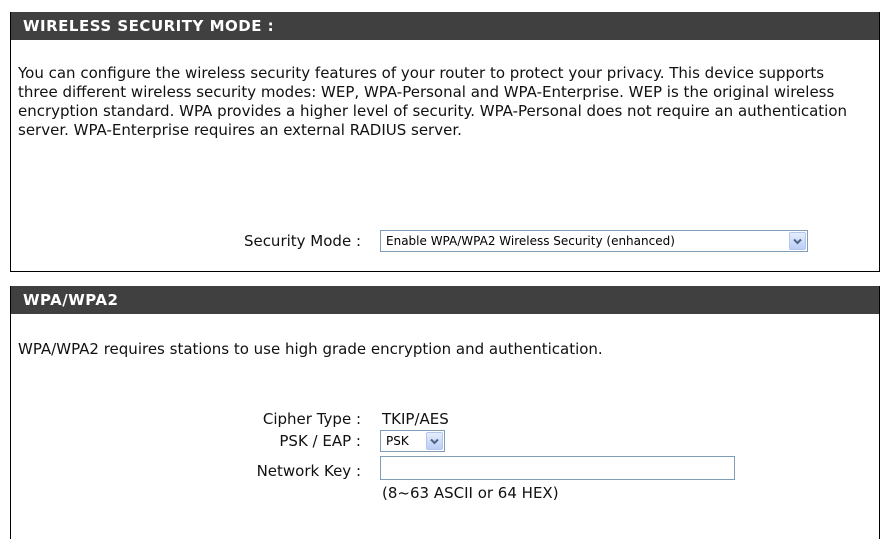 This screenshot has width=892, height=539. Describe the element at coordinates (320, 441) in the screenshot. I see `psk-eap-label: PSK / EAP :` at that location.